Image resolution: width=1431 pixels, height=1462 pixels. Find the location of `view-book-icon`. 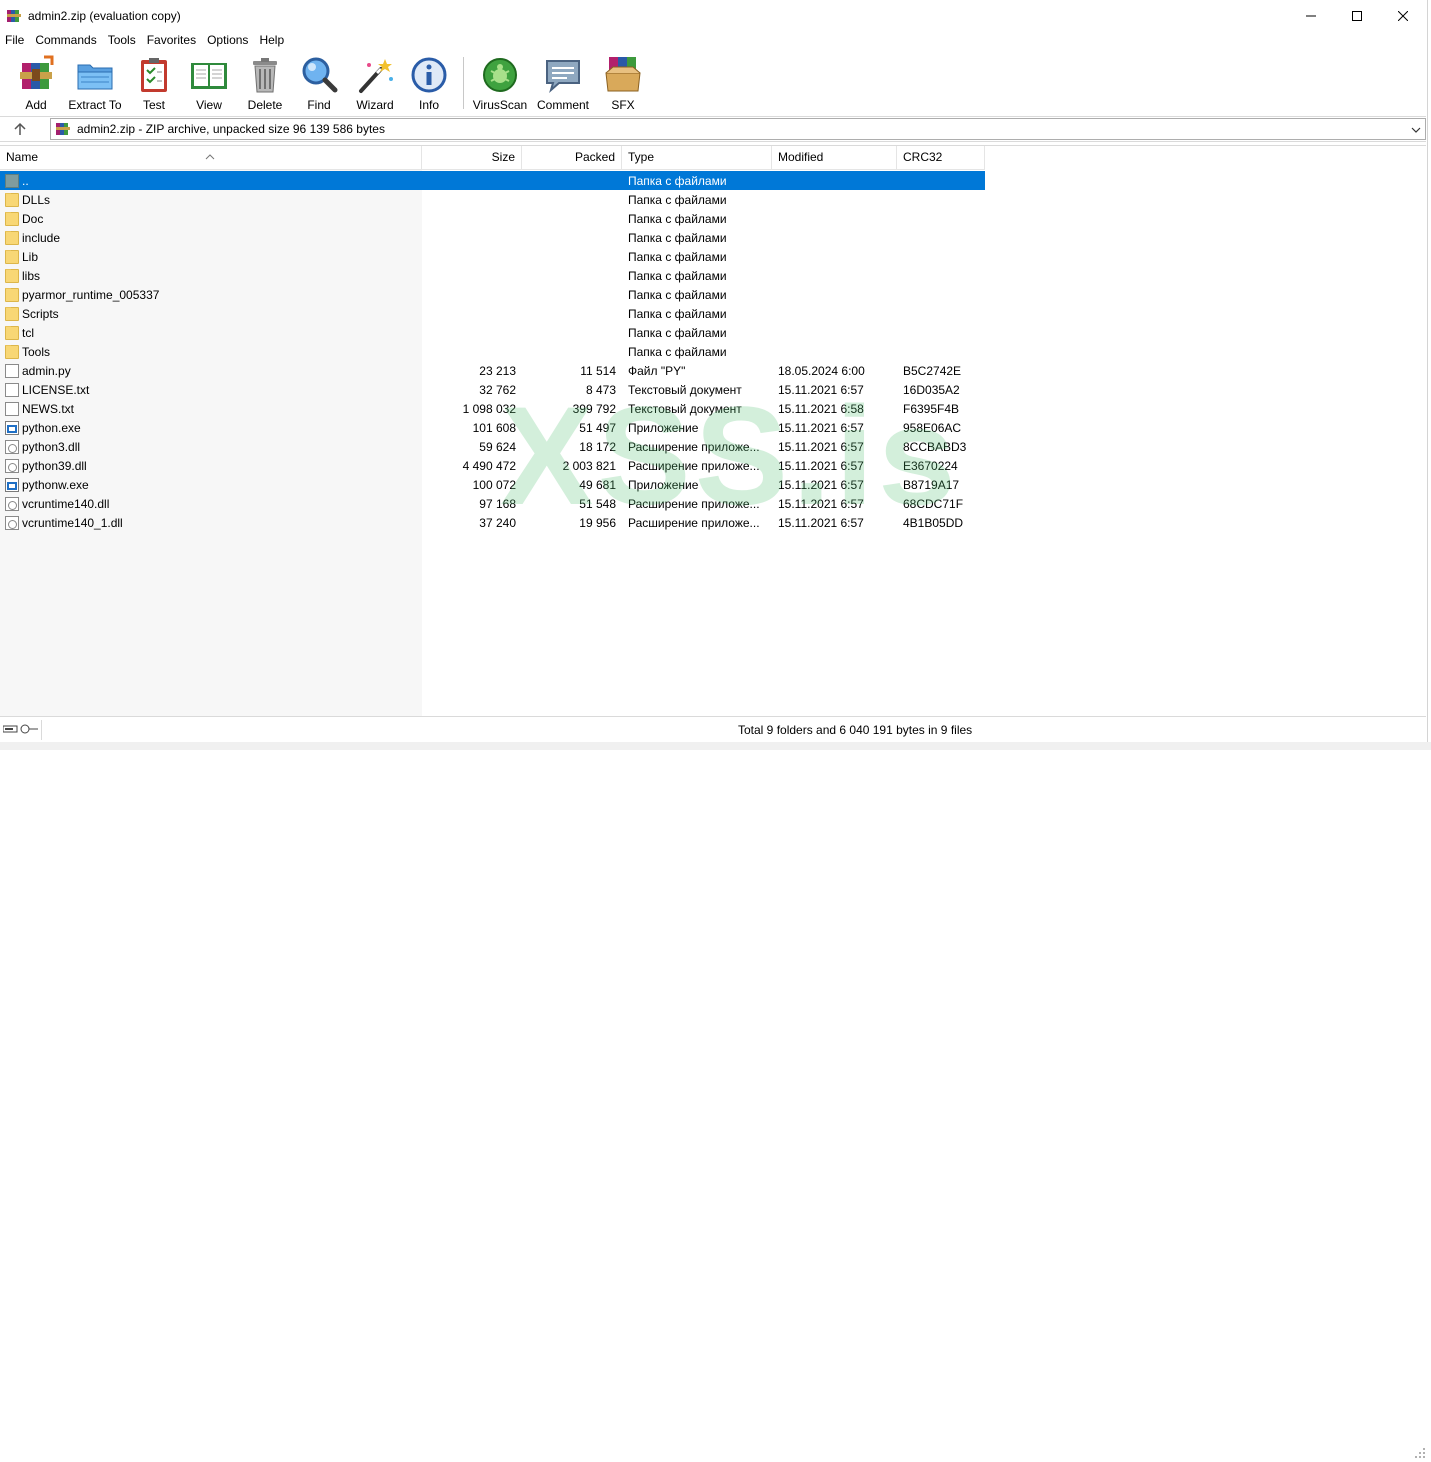

view-book-icon is located at coordinates (209, 75).